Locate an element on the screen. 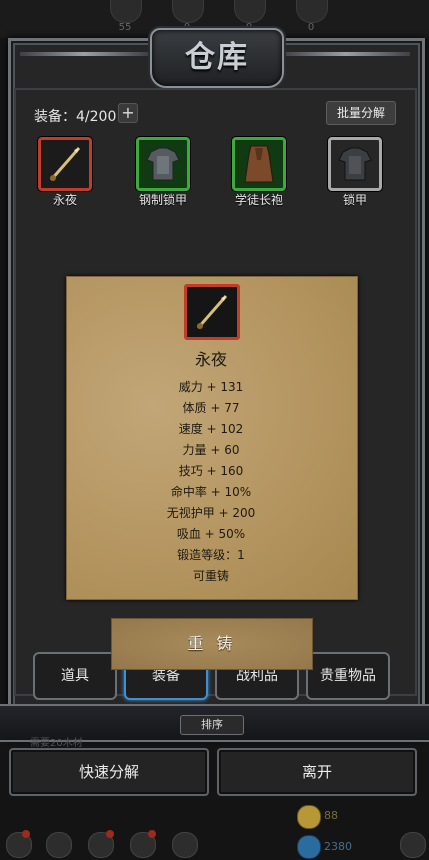  quick-dismantle-button: 快速分解 is located at coordinates (109, 772).